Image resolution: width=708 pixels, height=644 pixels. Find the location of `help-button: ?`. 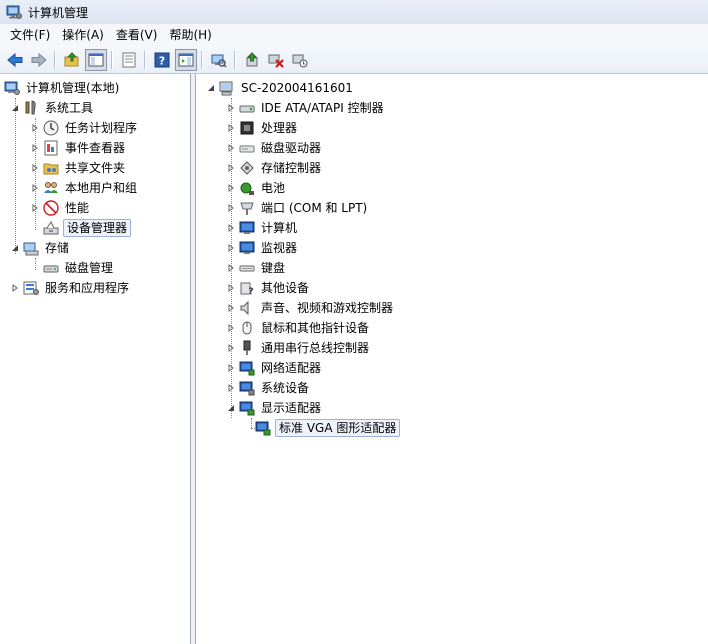

help-button: ? is located at coordinates (162, 60).